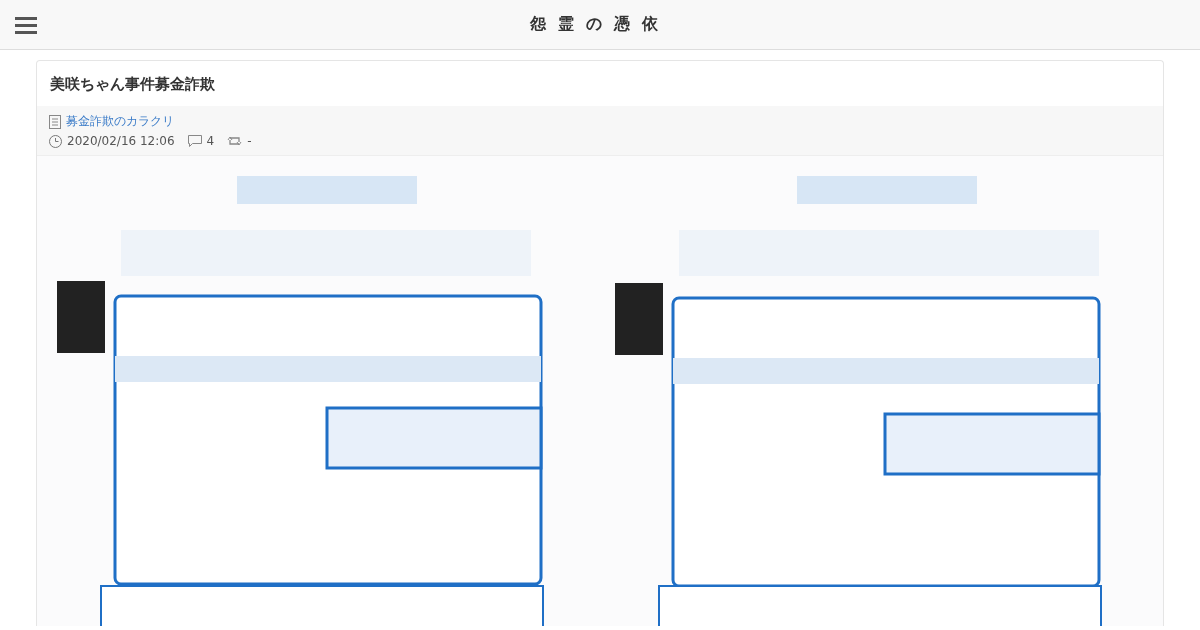 This screenshot has height=630, width=1200. Describe the element at coordinates (120, 121) in the screenshot. I see `category-link: 募金詐欺のカラクリ` at that location.